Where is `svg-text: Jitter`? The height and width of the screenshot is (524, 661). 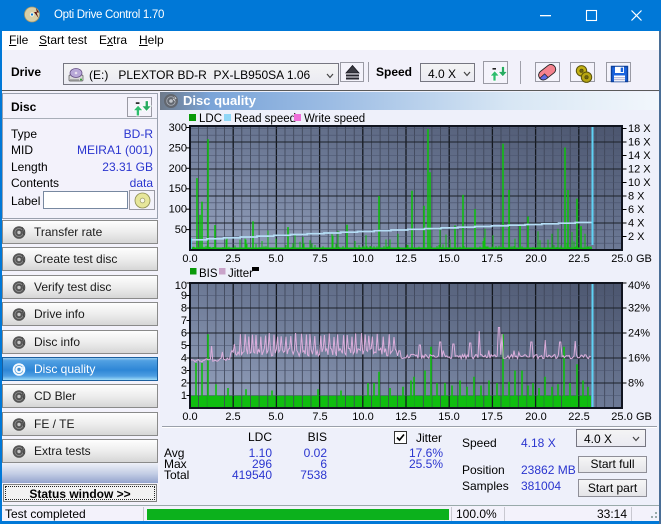
svg-text: Jitter is located at coordinates (240, 274).